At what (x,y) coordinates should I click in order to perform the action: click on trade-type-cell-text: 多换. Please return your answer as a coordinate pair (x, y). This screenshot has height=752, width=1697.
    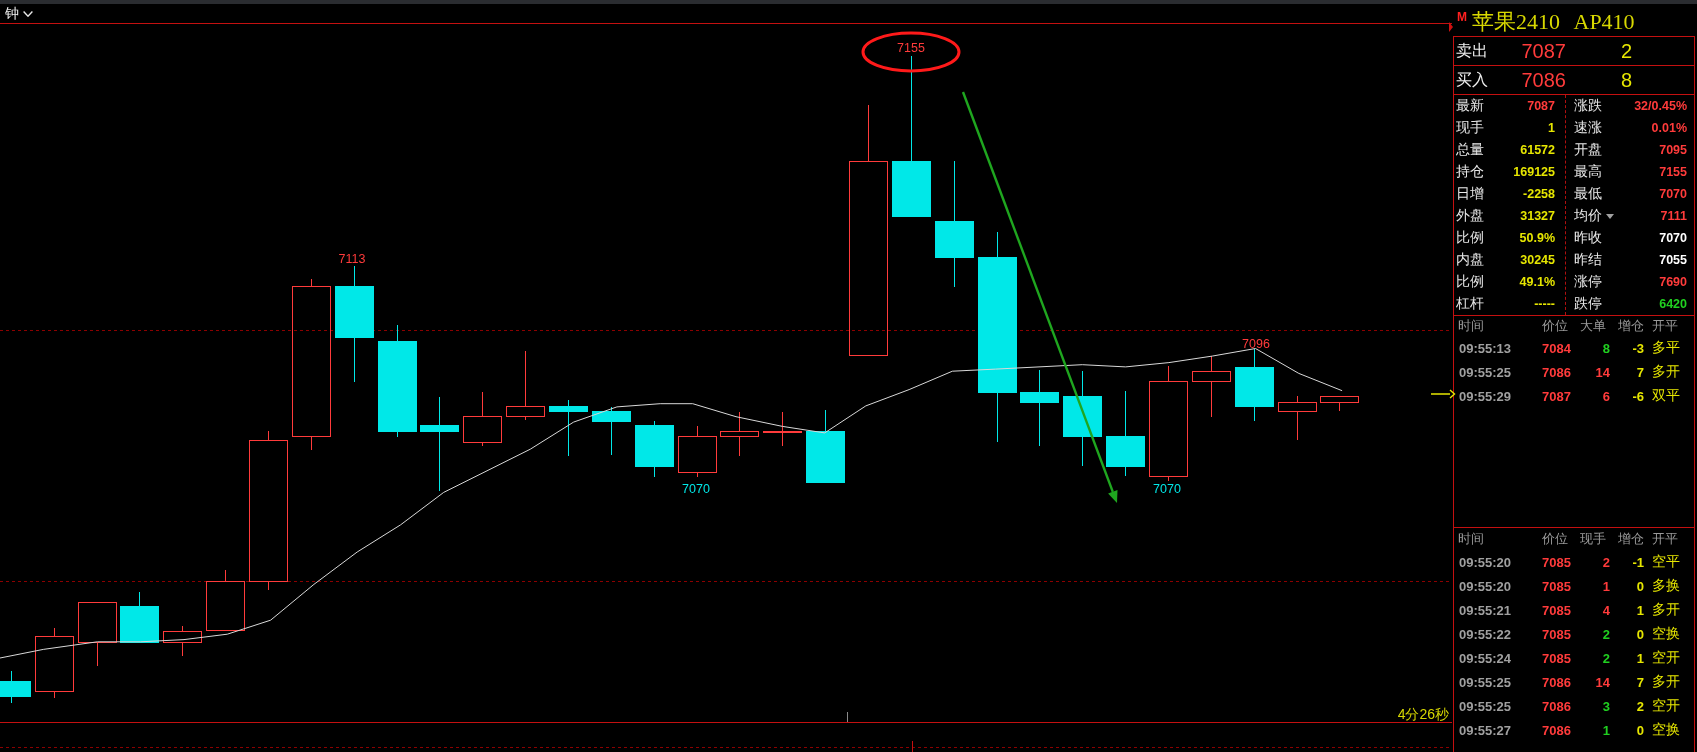
    Looking at the image, I should click on (1665, 586).